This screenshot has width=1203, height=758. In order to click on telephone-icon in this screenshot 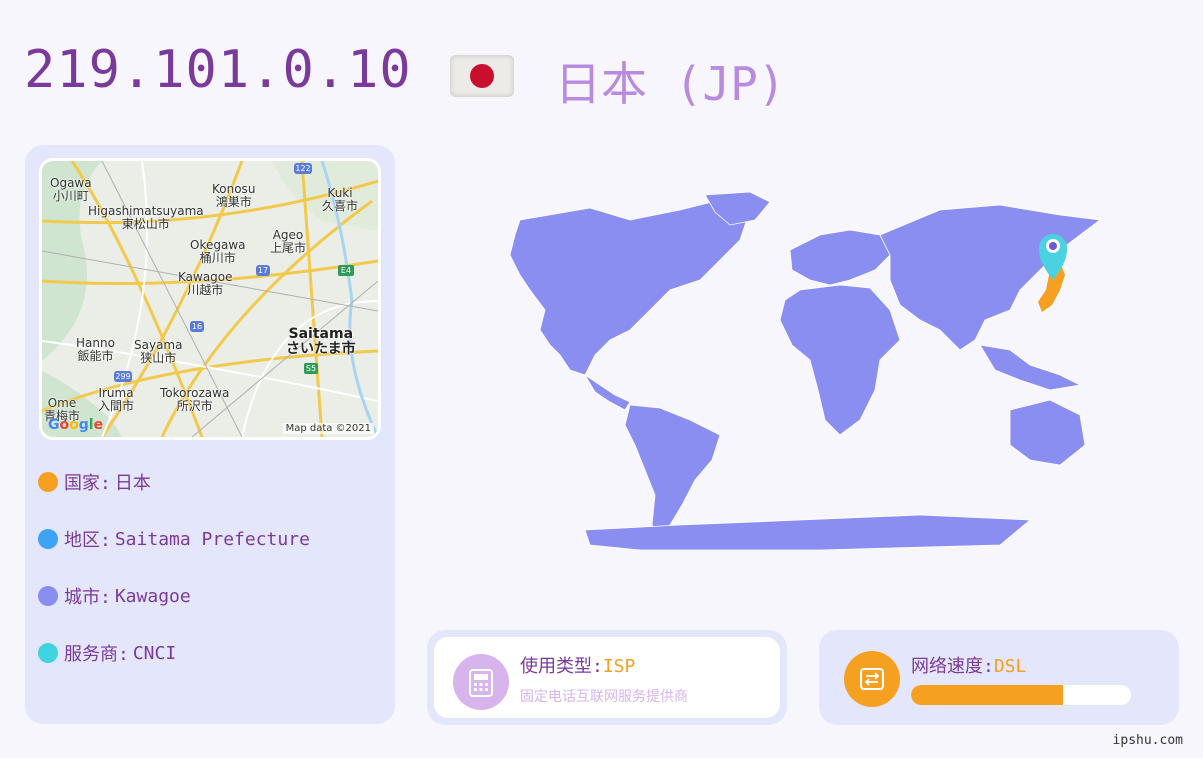, I will do `click(481, 682)`.